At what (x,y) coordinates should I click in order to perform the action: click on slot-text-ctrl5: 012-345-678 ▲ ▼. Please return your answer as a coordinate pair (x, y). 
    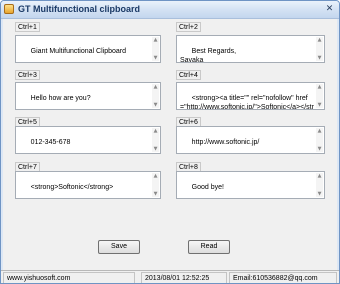
    Looking at the image, I should click on (88, 140).